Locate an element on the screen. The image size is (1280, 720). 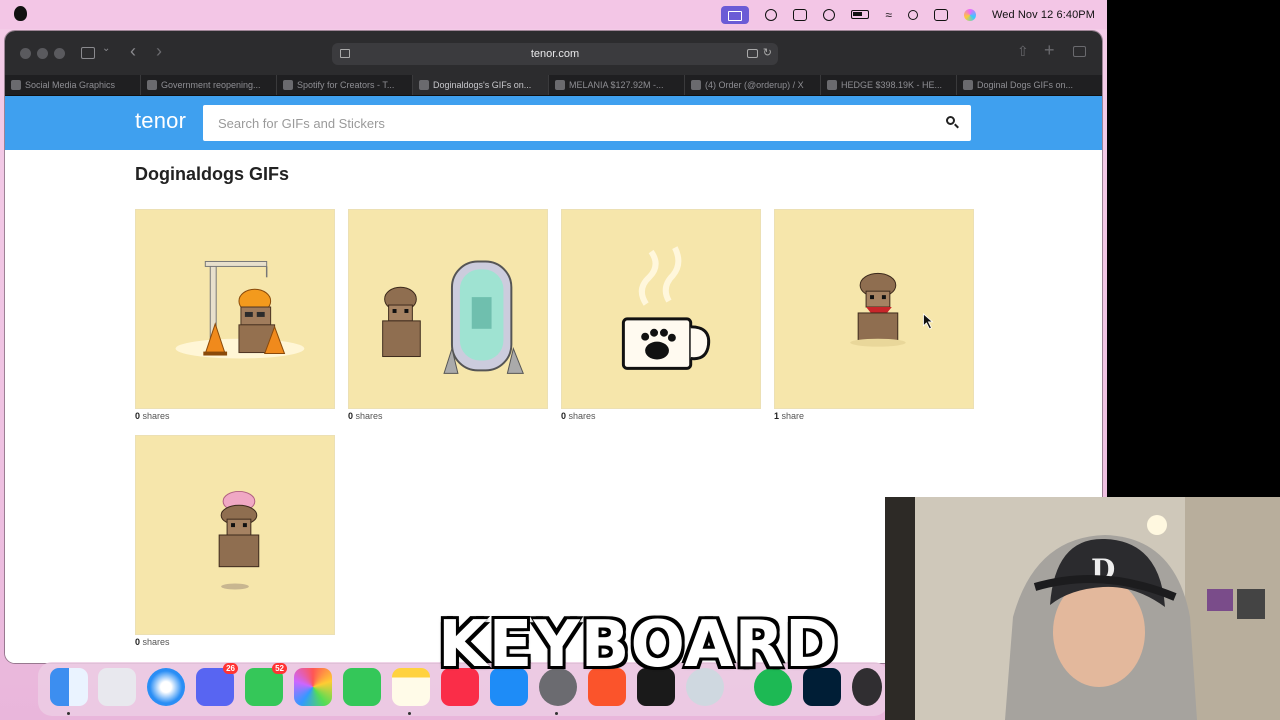
tab-overview-icon is located at coordinates (752, 53).